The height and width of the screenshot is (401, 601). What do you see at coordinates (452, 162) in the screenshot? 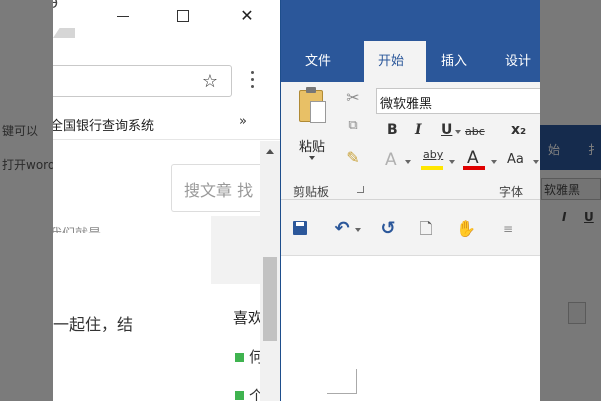
I see `highlight-dropdown-icon` at bounding box center [452, 162].